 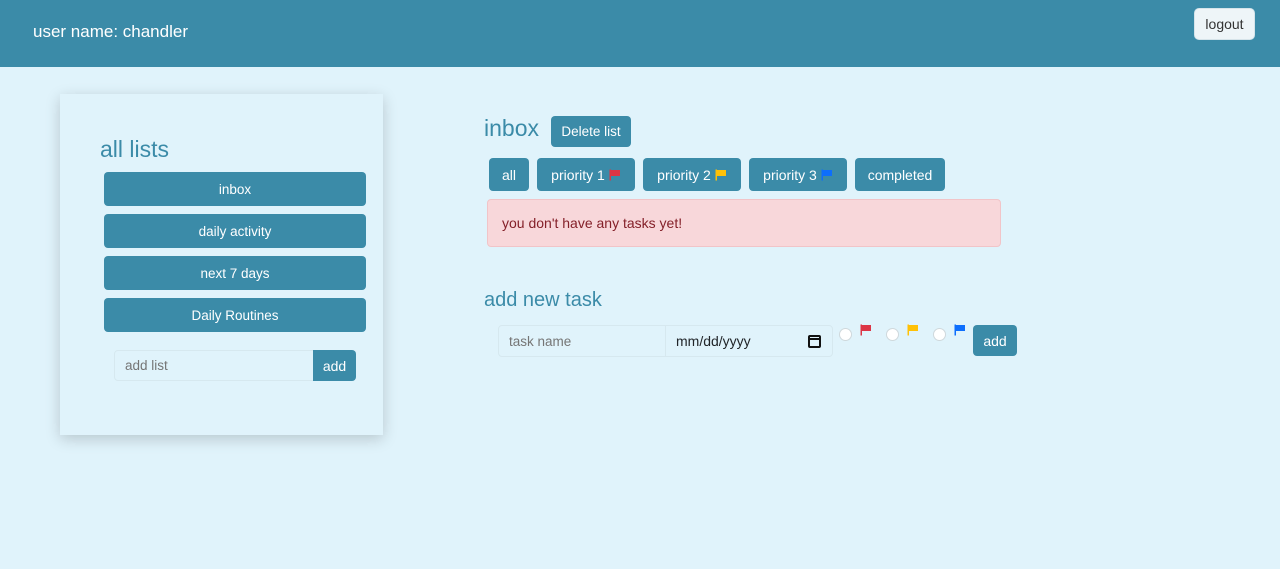 I want to click on add-task-button: add, so click(x=995, y=340).